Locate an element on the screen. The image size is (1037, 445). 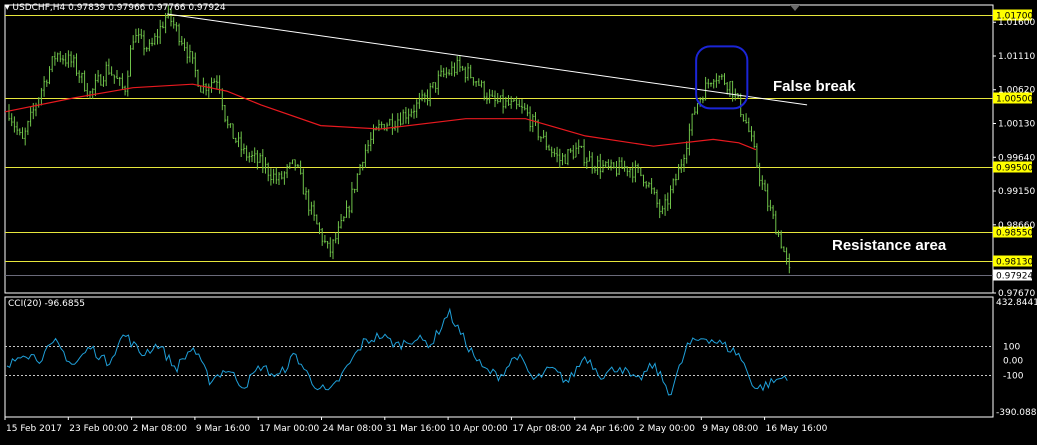
price-tick-label: 0.98660 is located at coordinates (1016, 226).